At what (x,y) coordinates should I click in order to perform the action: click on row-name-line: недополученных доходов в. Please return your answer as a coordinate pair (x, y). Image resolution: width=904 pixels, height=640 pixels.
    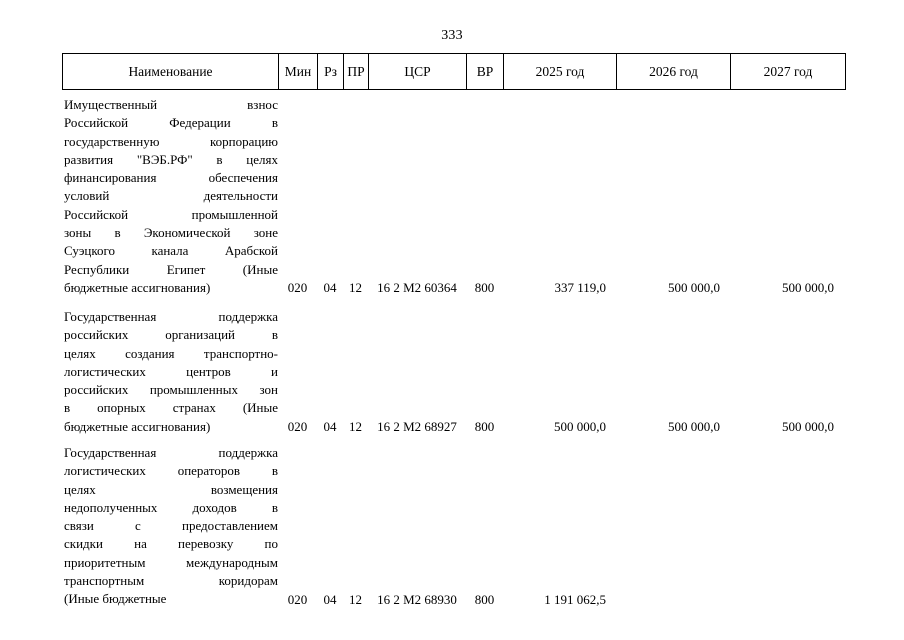
    Looking at the image, I should click on (171, 507).